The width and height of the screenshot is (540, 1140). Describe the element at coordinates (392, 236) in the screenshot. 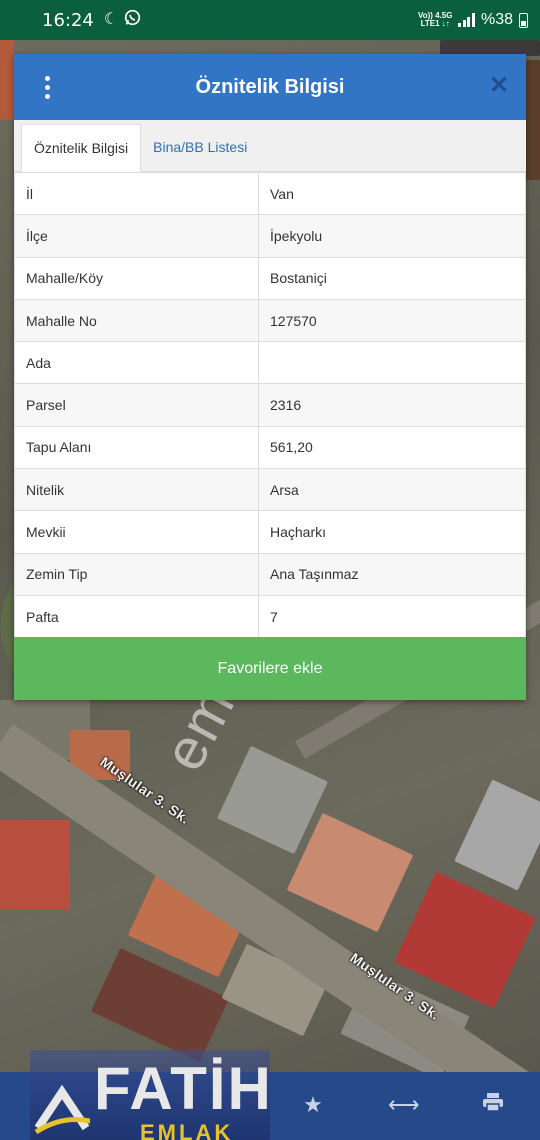

I see `attribute-value: İpekyolu` at that location.